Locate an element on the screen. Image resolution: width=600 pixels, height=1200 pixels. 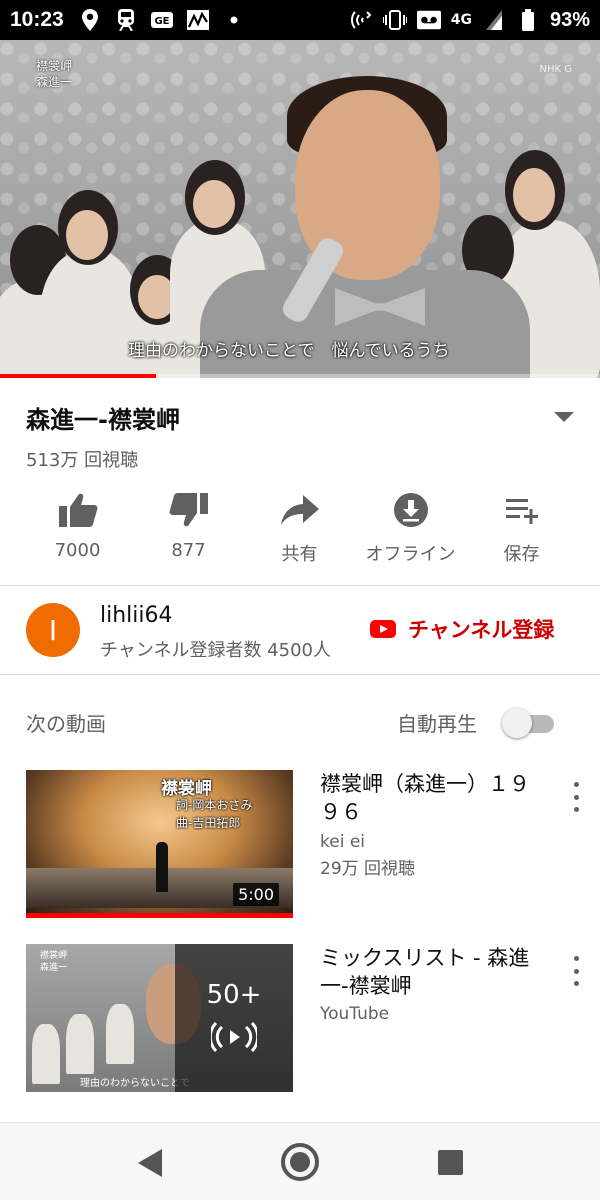
subscribe-button: チャンネル登録 is located at coordinates (462, 629).